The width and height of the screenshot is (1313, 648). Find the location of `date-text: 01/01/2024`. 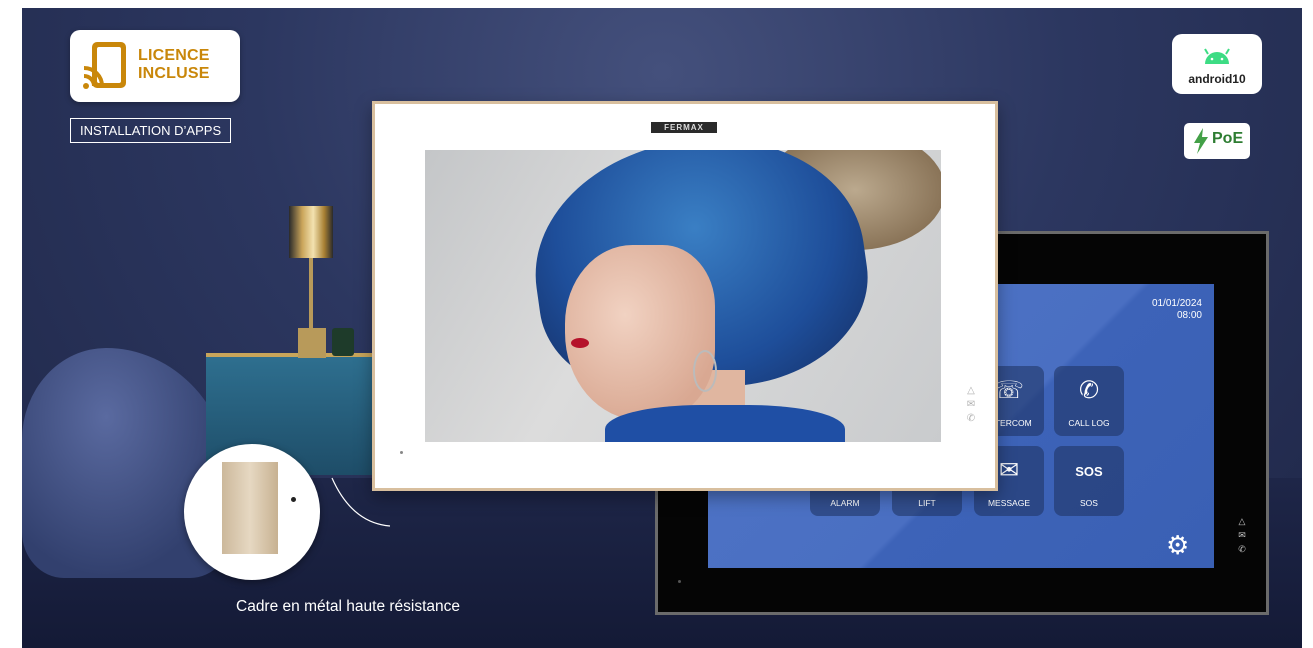

date-text: 01/01/2024 is located at coordinates (1176, 303).